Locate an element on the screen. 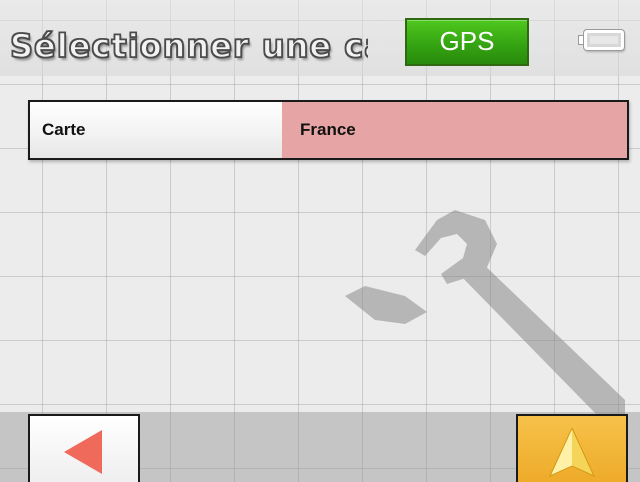 The height and width of the screenshot is (482, 640). battery-icon is located at coordinates (601, 40).